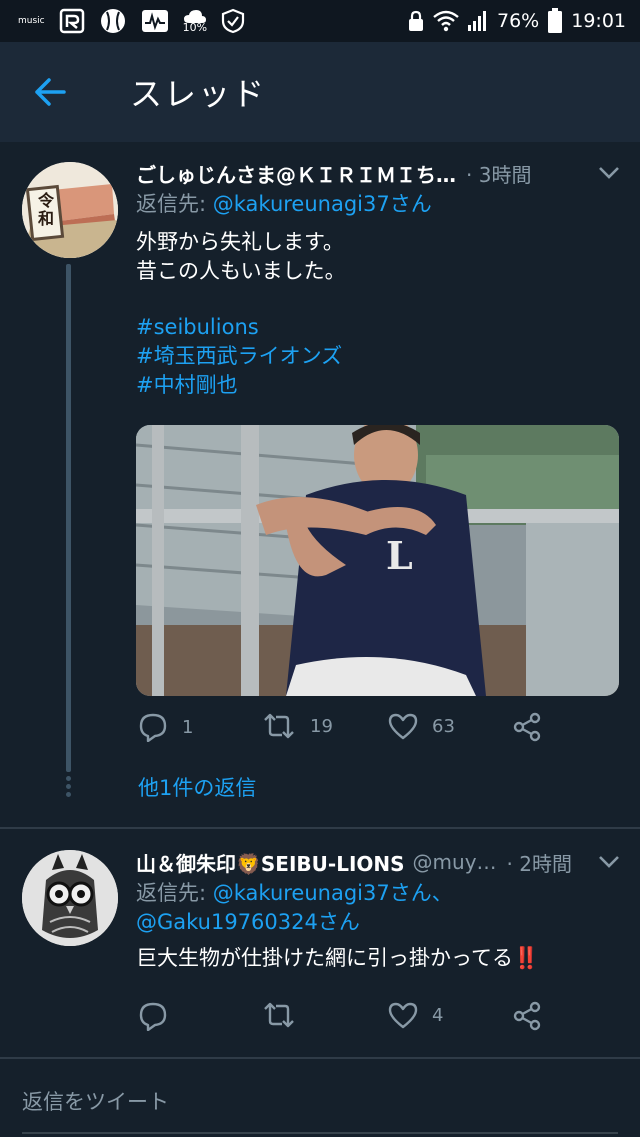  What do you see at coordinates (233, 21) in the screenshot?
I see `shield-check-icon` at bounding box center [233, 21].